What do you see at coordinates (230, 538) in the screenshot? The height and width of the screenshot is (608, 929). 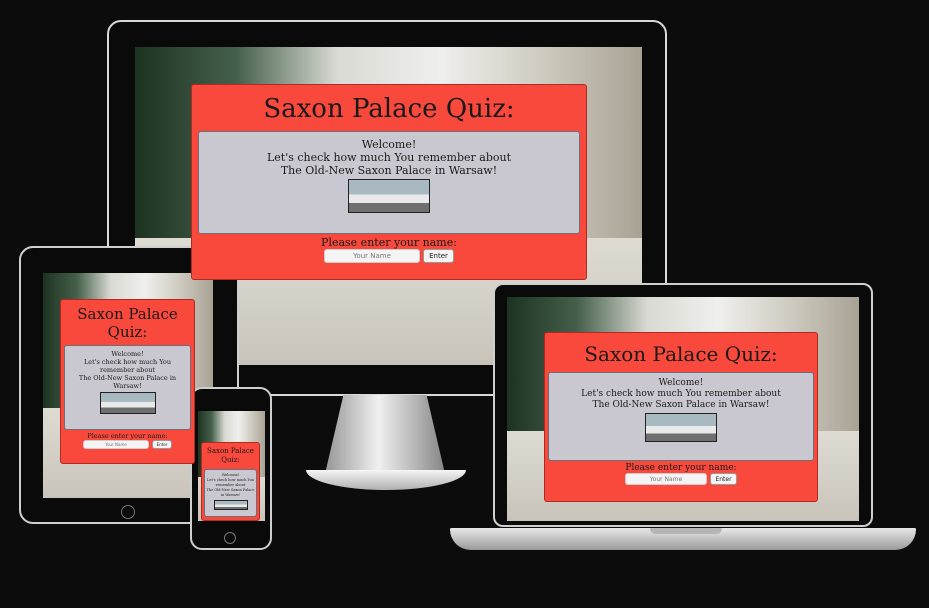 I see `phone-home-button` at bounding box center [230, 538].